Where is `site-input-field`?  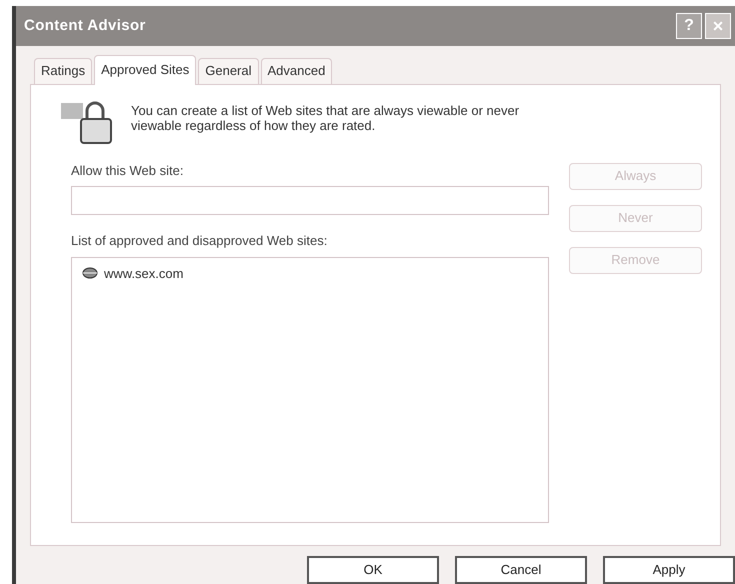
site-input-field is located at coordinates (310, 201).